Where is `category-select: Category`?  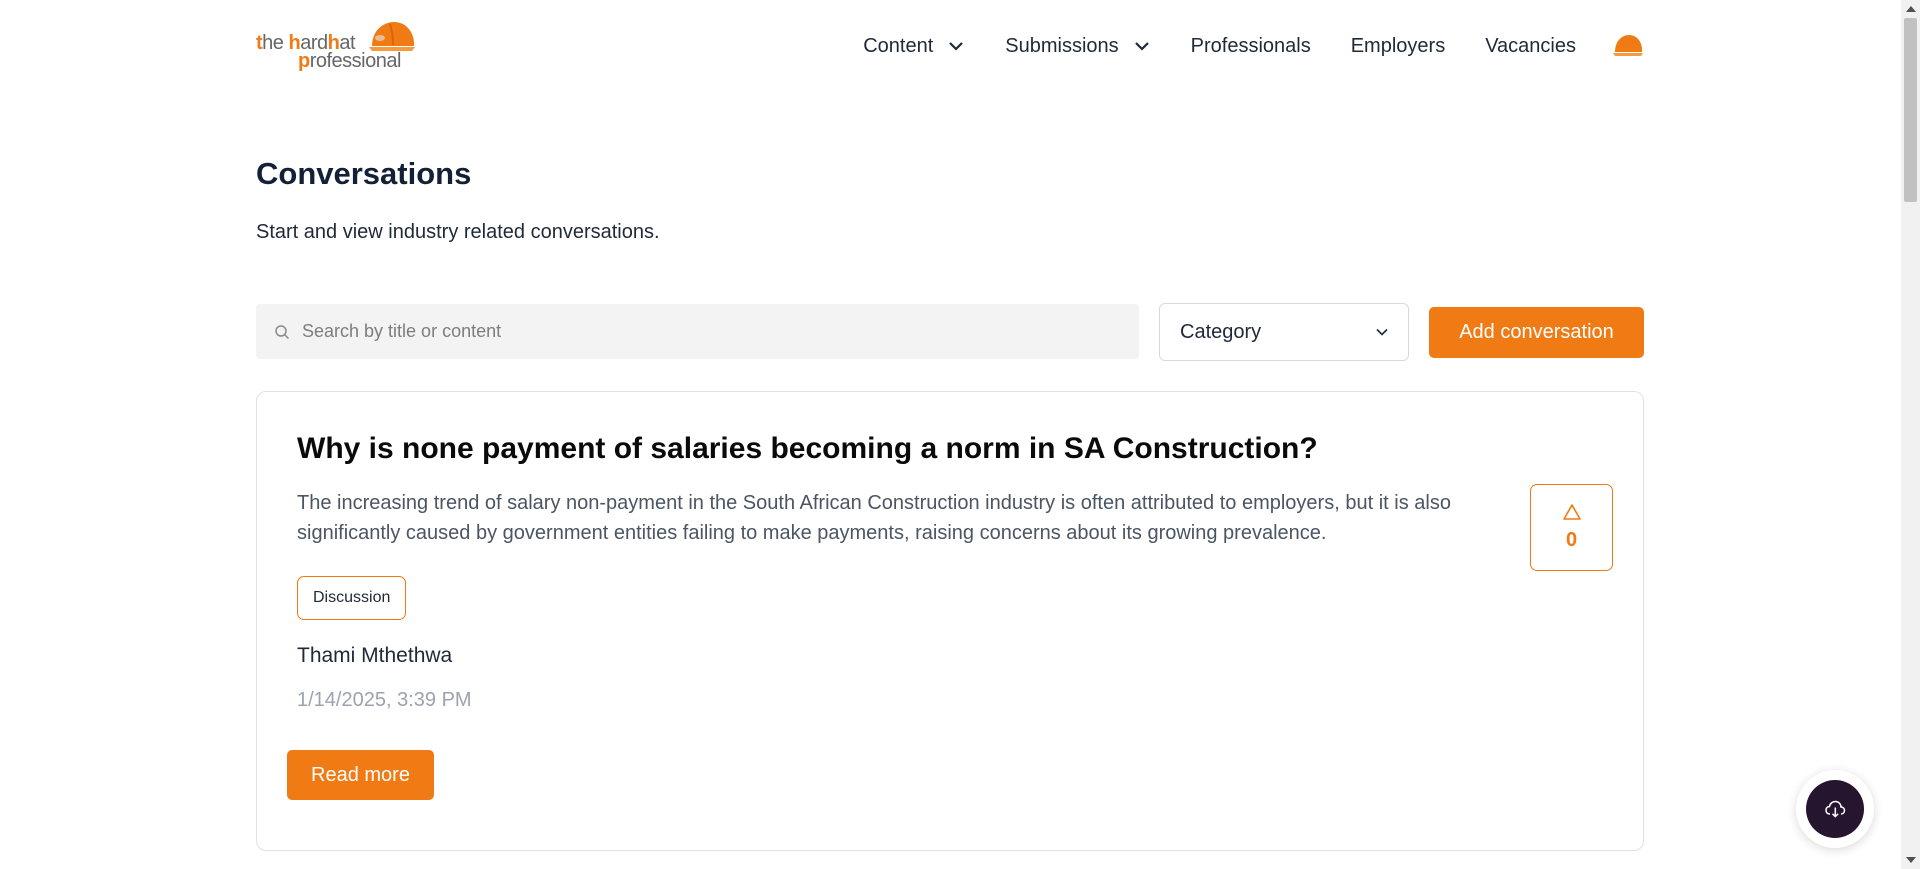 category-select: Category is located at coordinates (1284, 332).